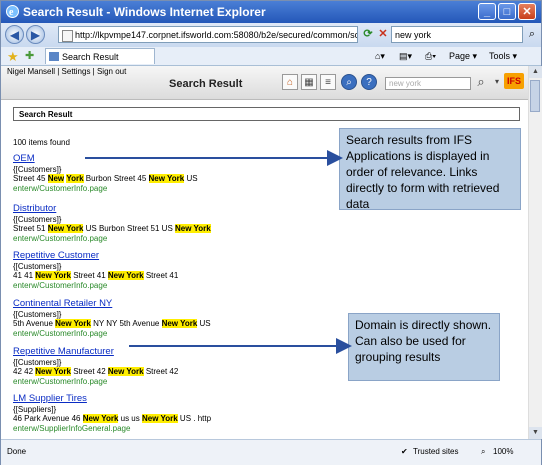  I want to click on zoom-level: 100%, so click(503, 451).